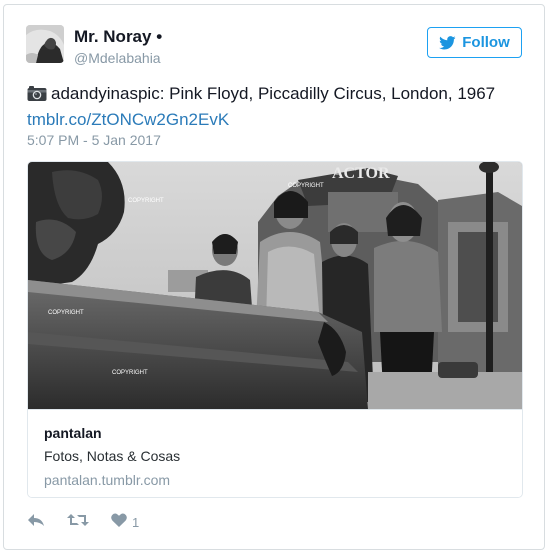  Describe the element at coordinates (136, 522) in the screenshot. I see `like-count: 1` at that location.